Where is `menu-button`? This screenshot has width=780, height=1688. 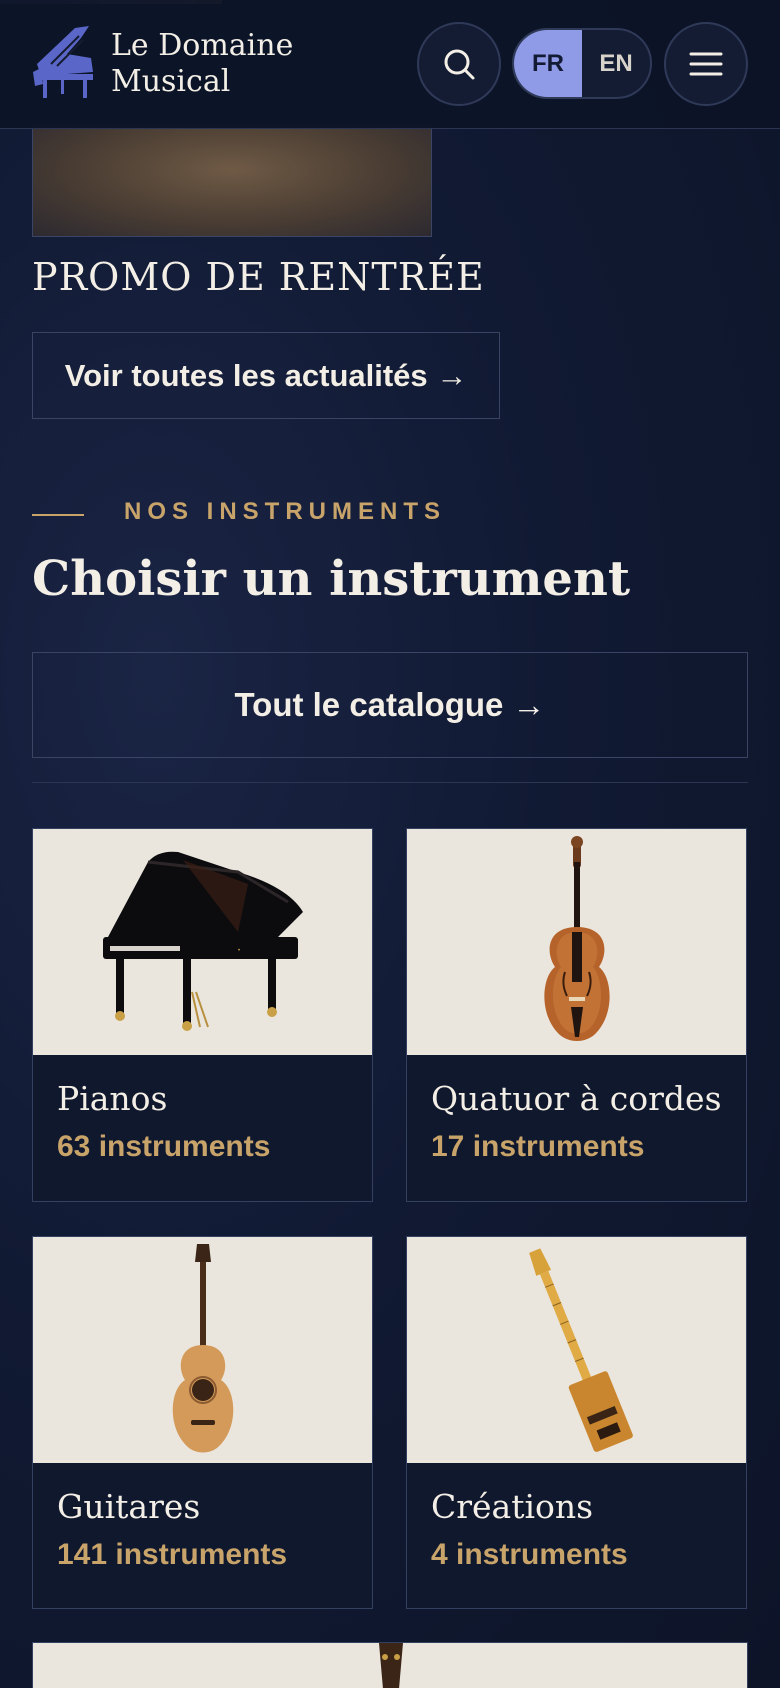
menu-button is located at coordinates (706, 64).